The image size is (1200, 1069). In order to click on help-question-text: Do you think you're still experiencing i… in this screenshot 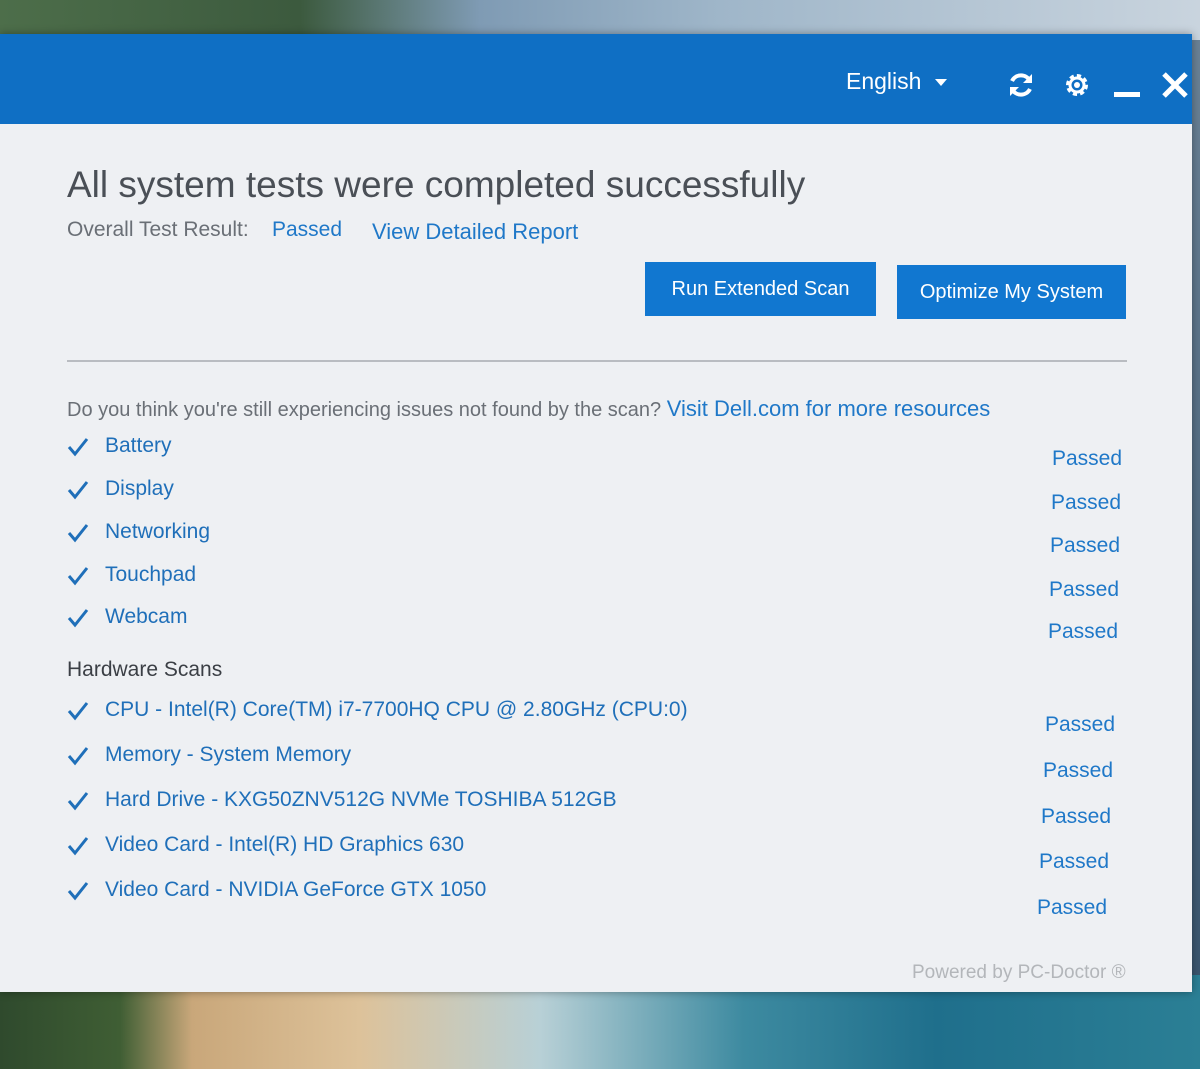, I will do `click(367, 410)`.